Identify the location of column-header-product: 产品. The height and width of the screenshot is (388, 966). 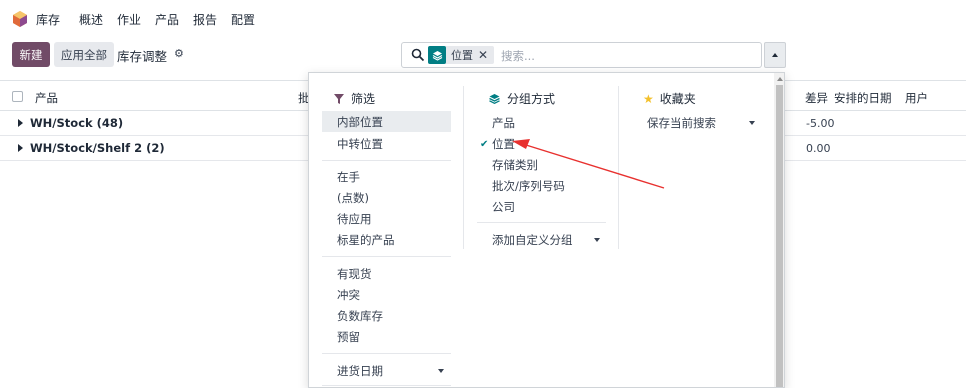
(46, 98).